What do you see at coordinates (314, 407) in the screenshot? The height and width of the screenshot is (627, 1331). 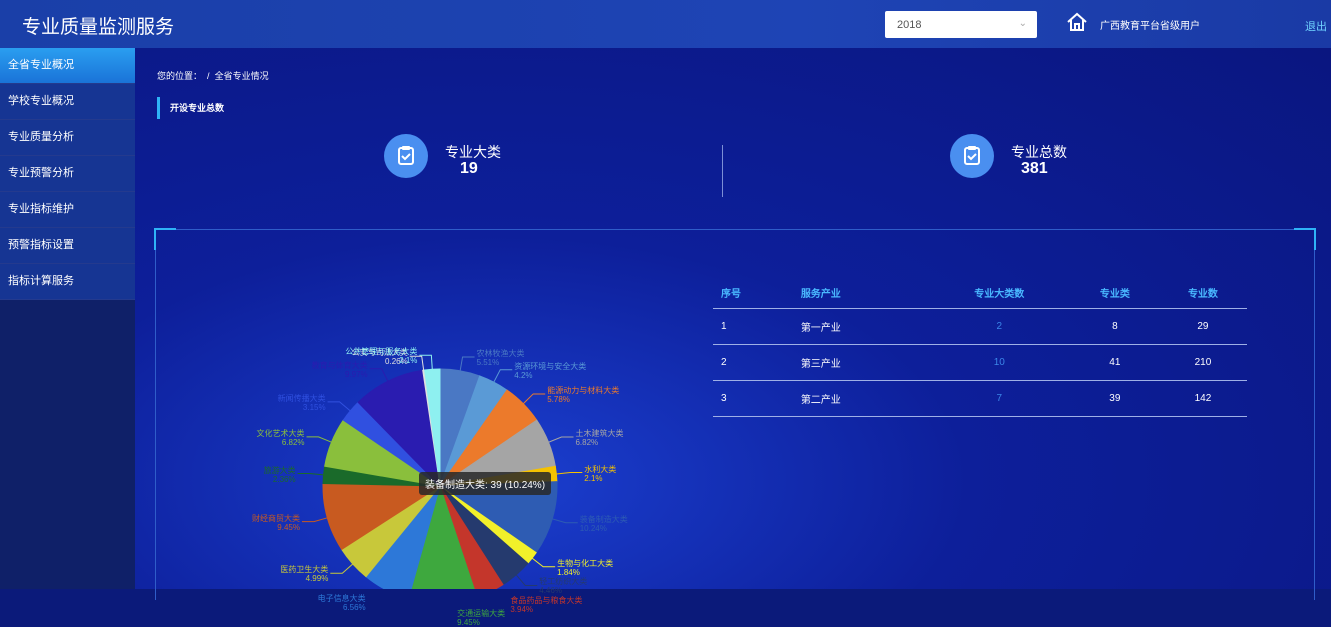 I see `pie-slice-percent: 3.15%` at bounding box center [314, 407].